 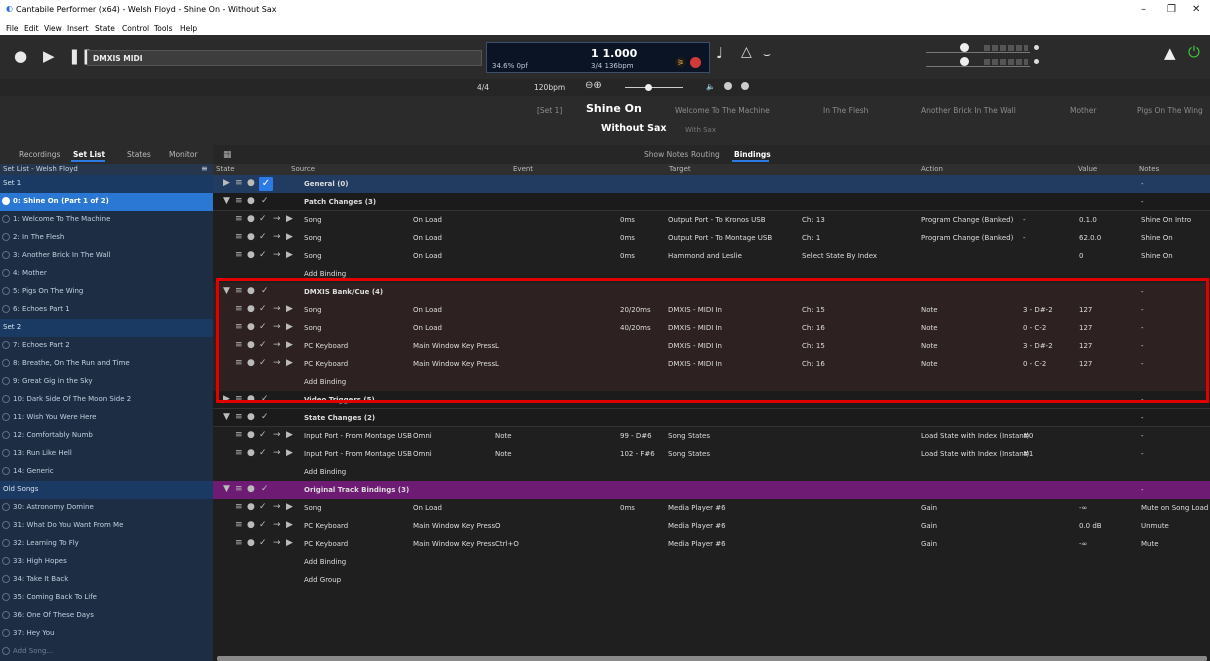 I want to click on target-detail: Ch: 13, so click(x=813, y=220).